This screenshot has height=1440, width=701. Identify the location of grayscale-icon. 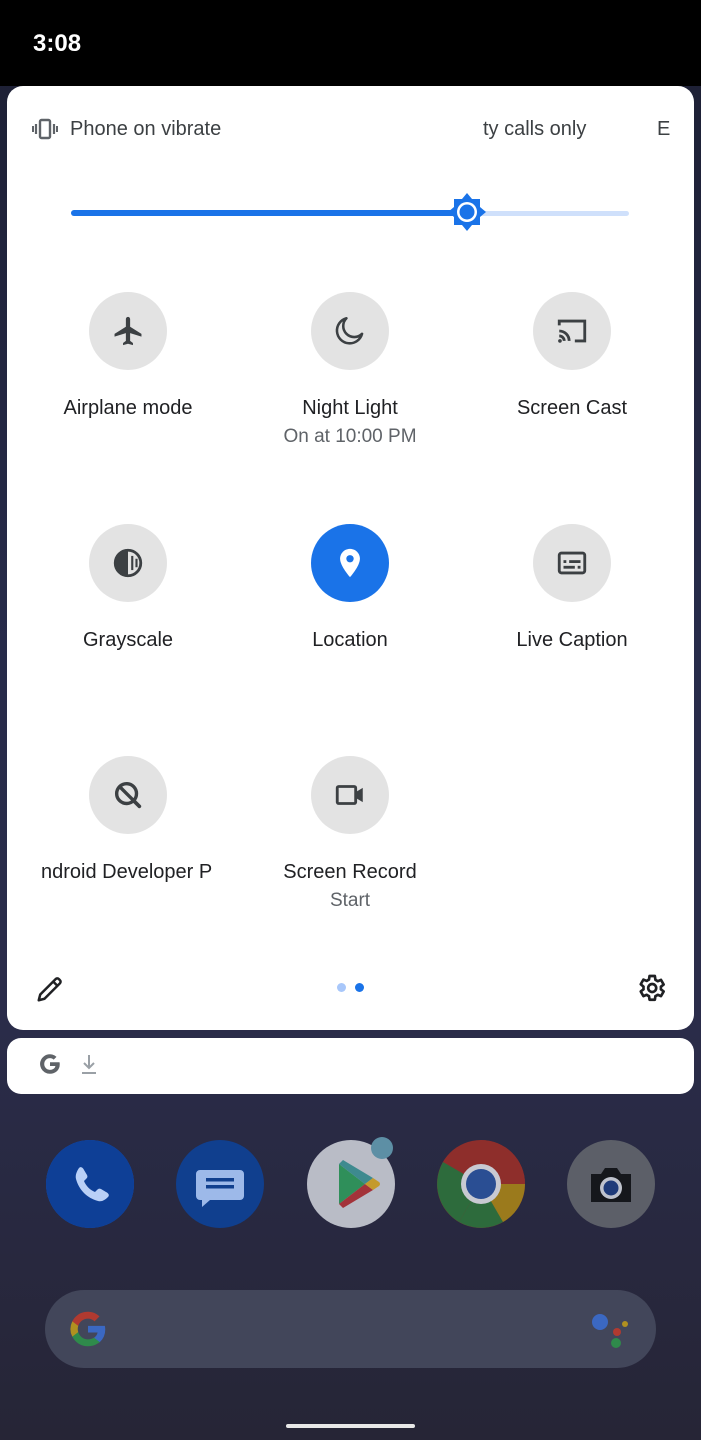
(128, 563).